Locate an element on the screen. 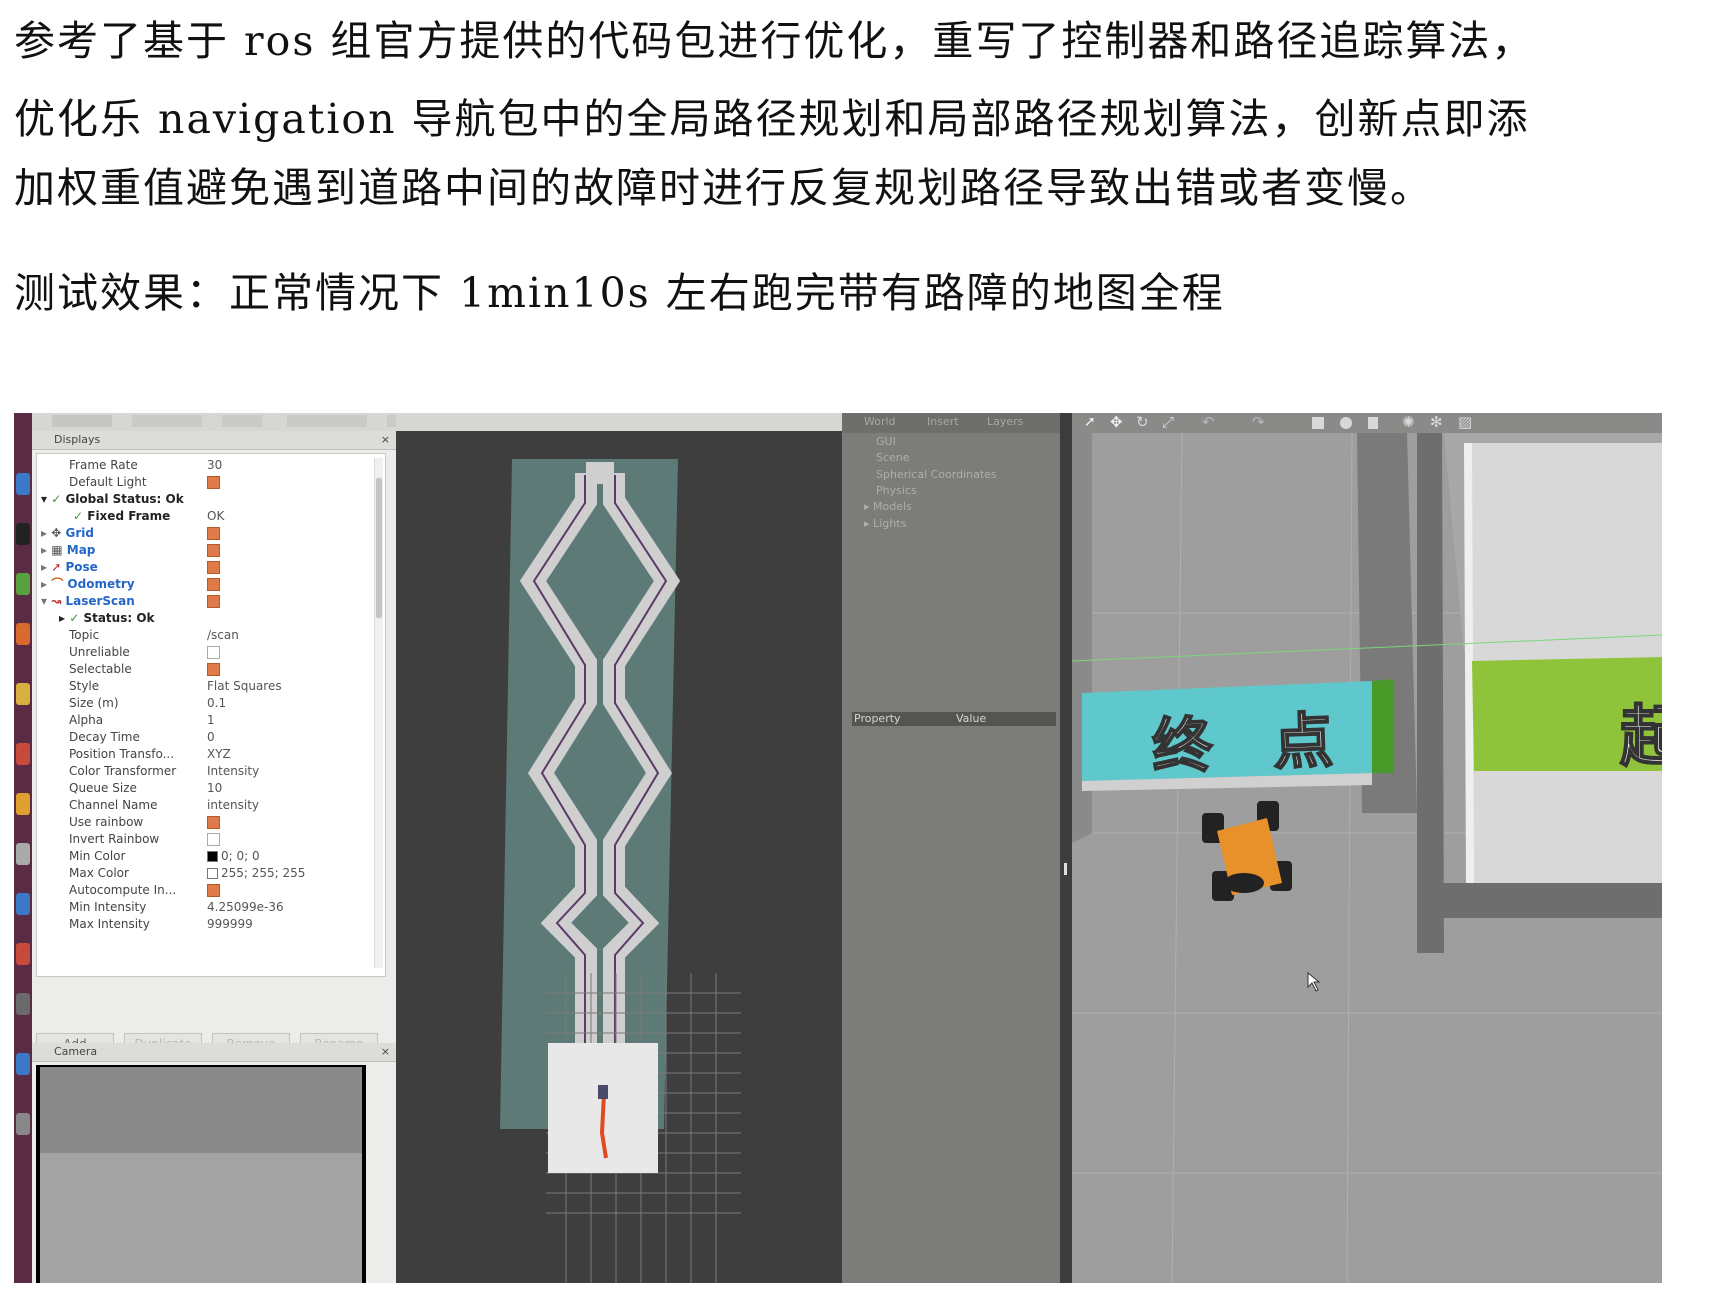  tree-item-lights: ▸ Lights is located at coordinates (885, 523).